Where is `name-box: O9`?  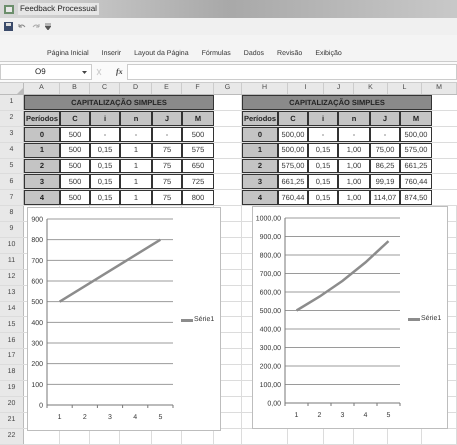
name-box: O9 is located at coordinates (46, 72).